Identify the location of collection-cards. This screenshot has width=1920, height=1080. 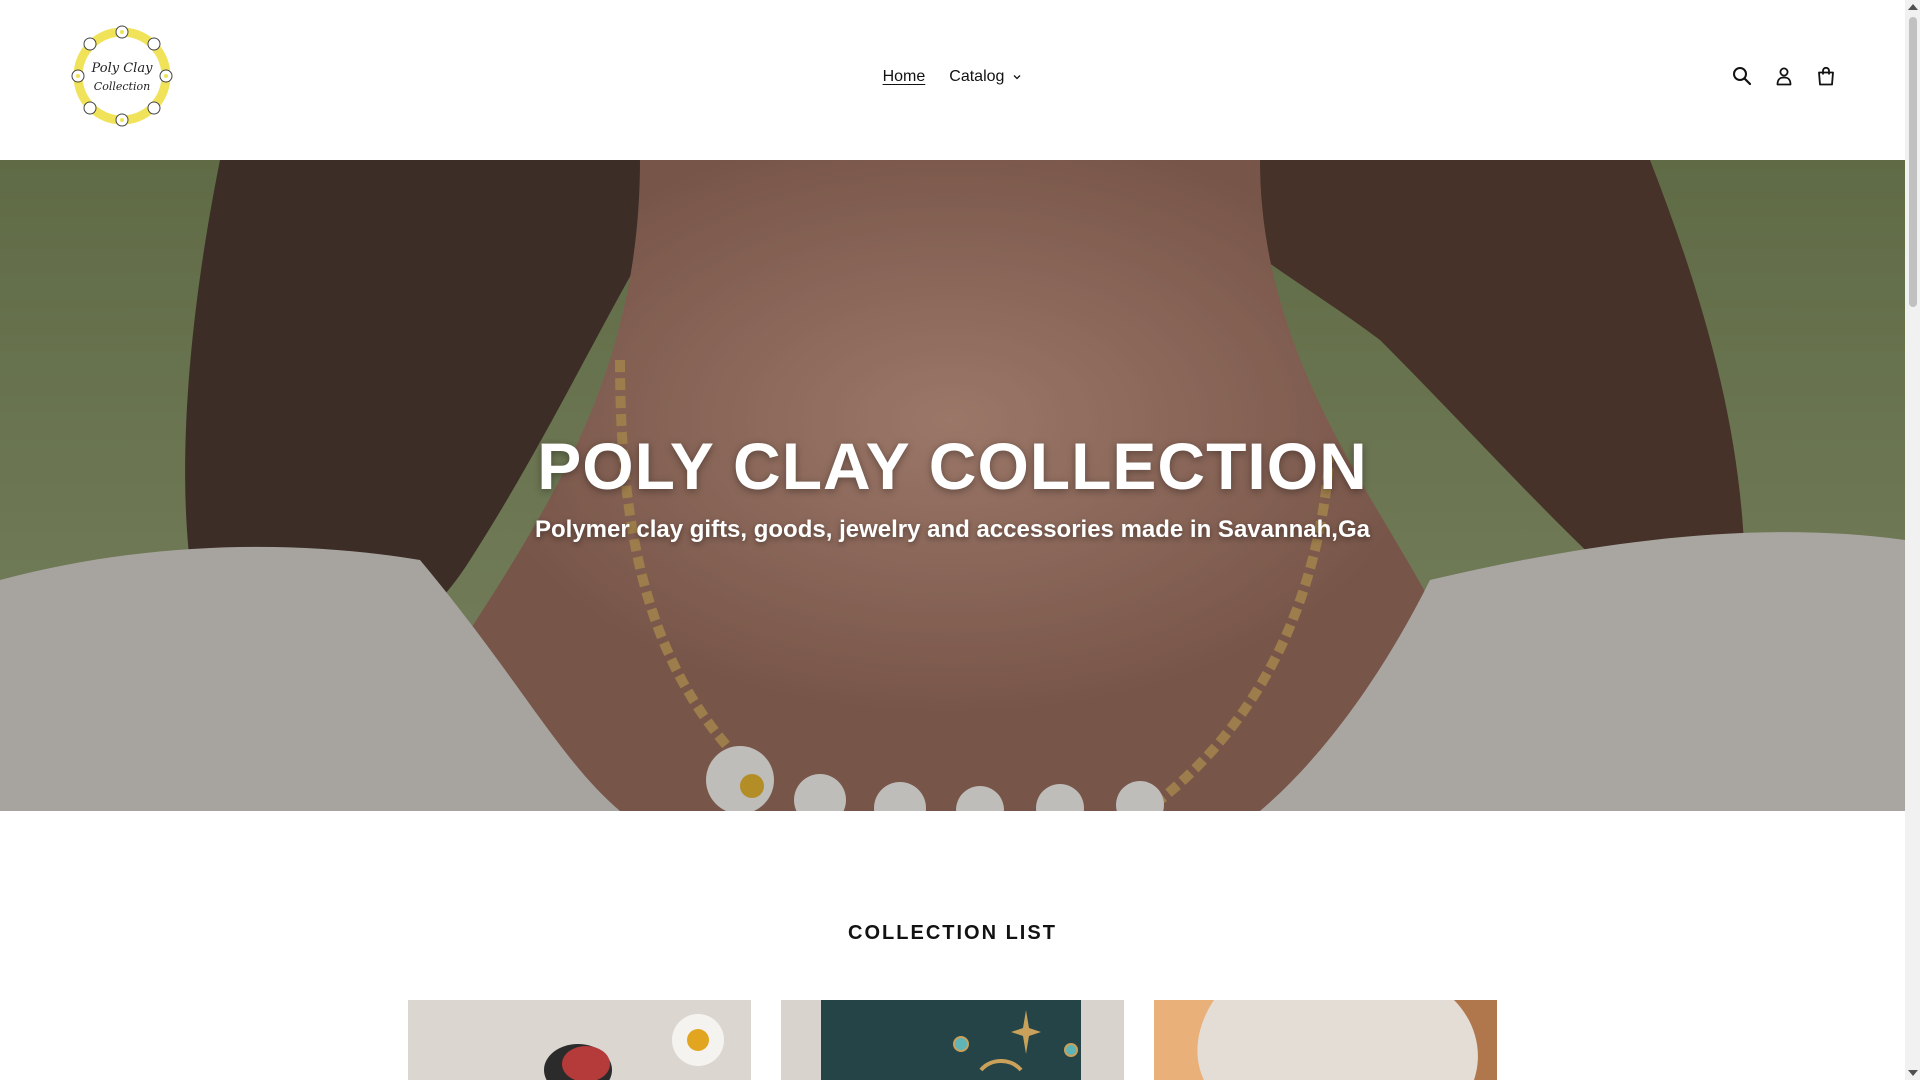
(952, 1040).